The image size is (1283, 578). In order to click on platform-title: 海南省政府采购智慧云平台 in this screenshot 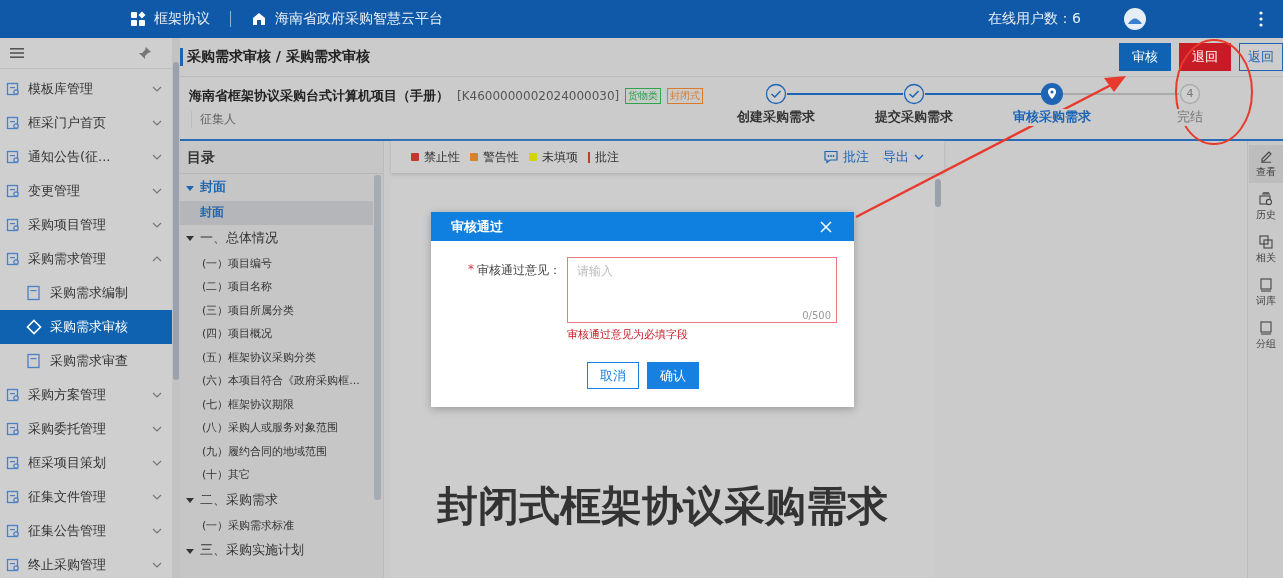, I will do `click(359, 19)`.